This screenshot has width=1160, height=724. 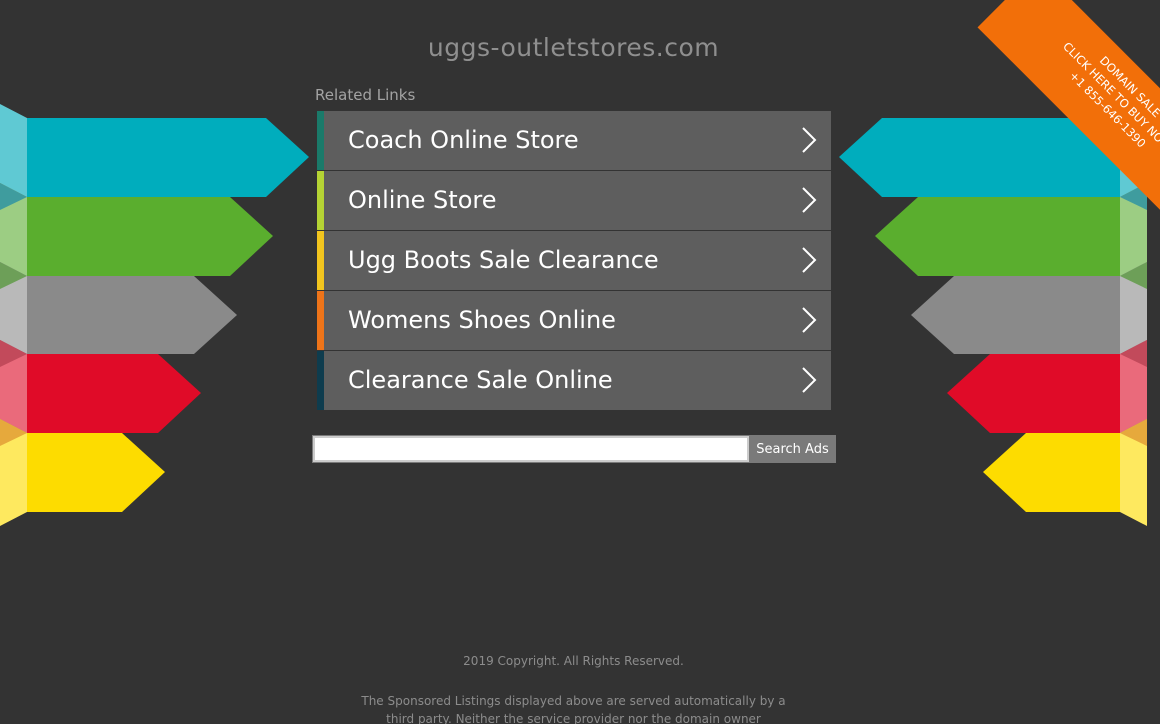 What do you see at coordinates (503, 260) in the screenshot?
I see `related-link-label: Ugg Boots Sale Clearance` at bounding box center [503, 260].